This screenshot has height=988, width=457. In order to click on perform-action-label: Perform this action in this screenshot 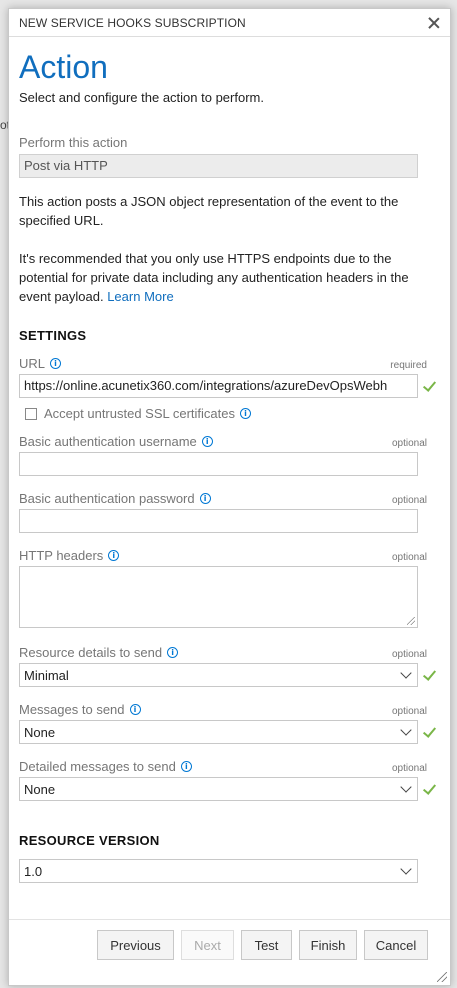, I will do `click(73, 142)`.